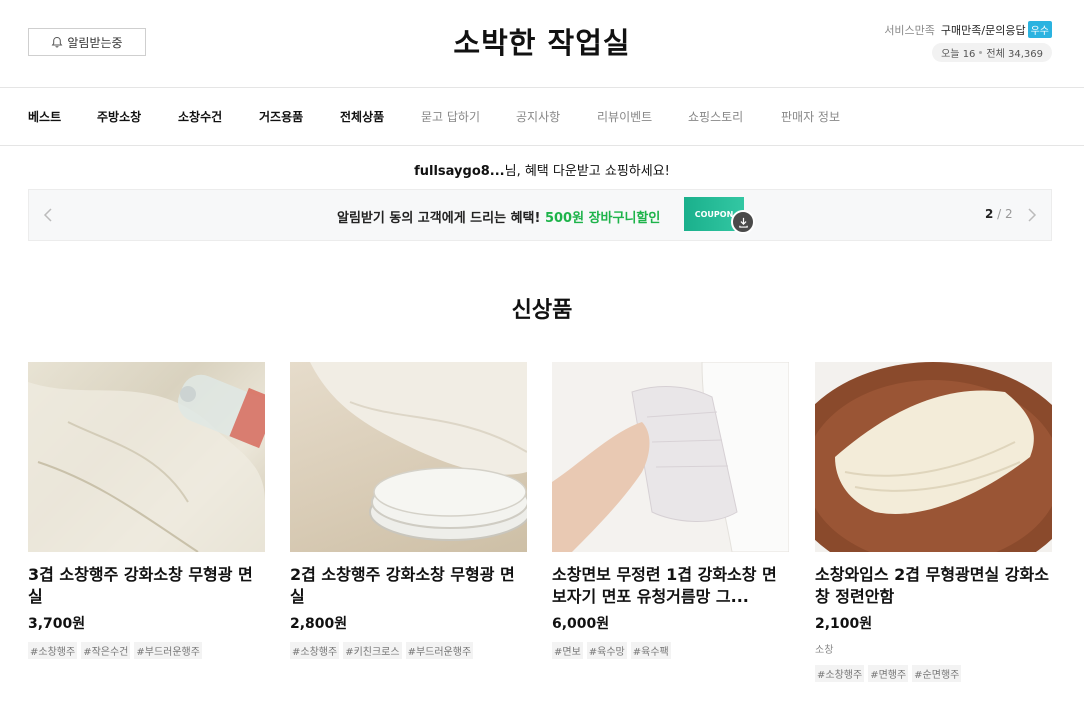 This screenshot has width=1084, height=702. Describe the element at coordinates (844, 624) in the screenshot. I see `product-price: 2,100원` at that location.